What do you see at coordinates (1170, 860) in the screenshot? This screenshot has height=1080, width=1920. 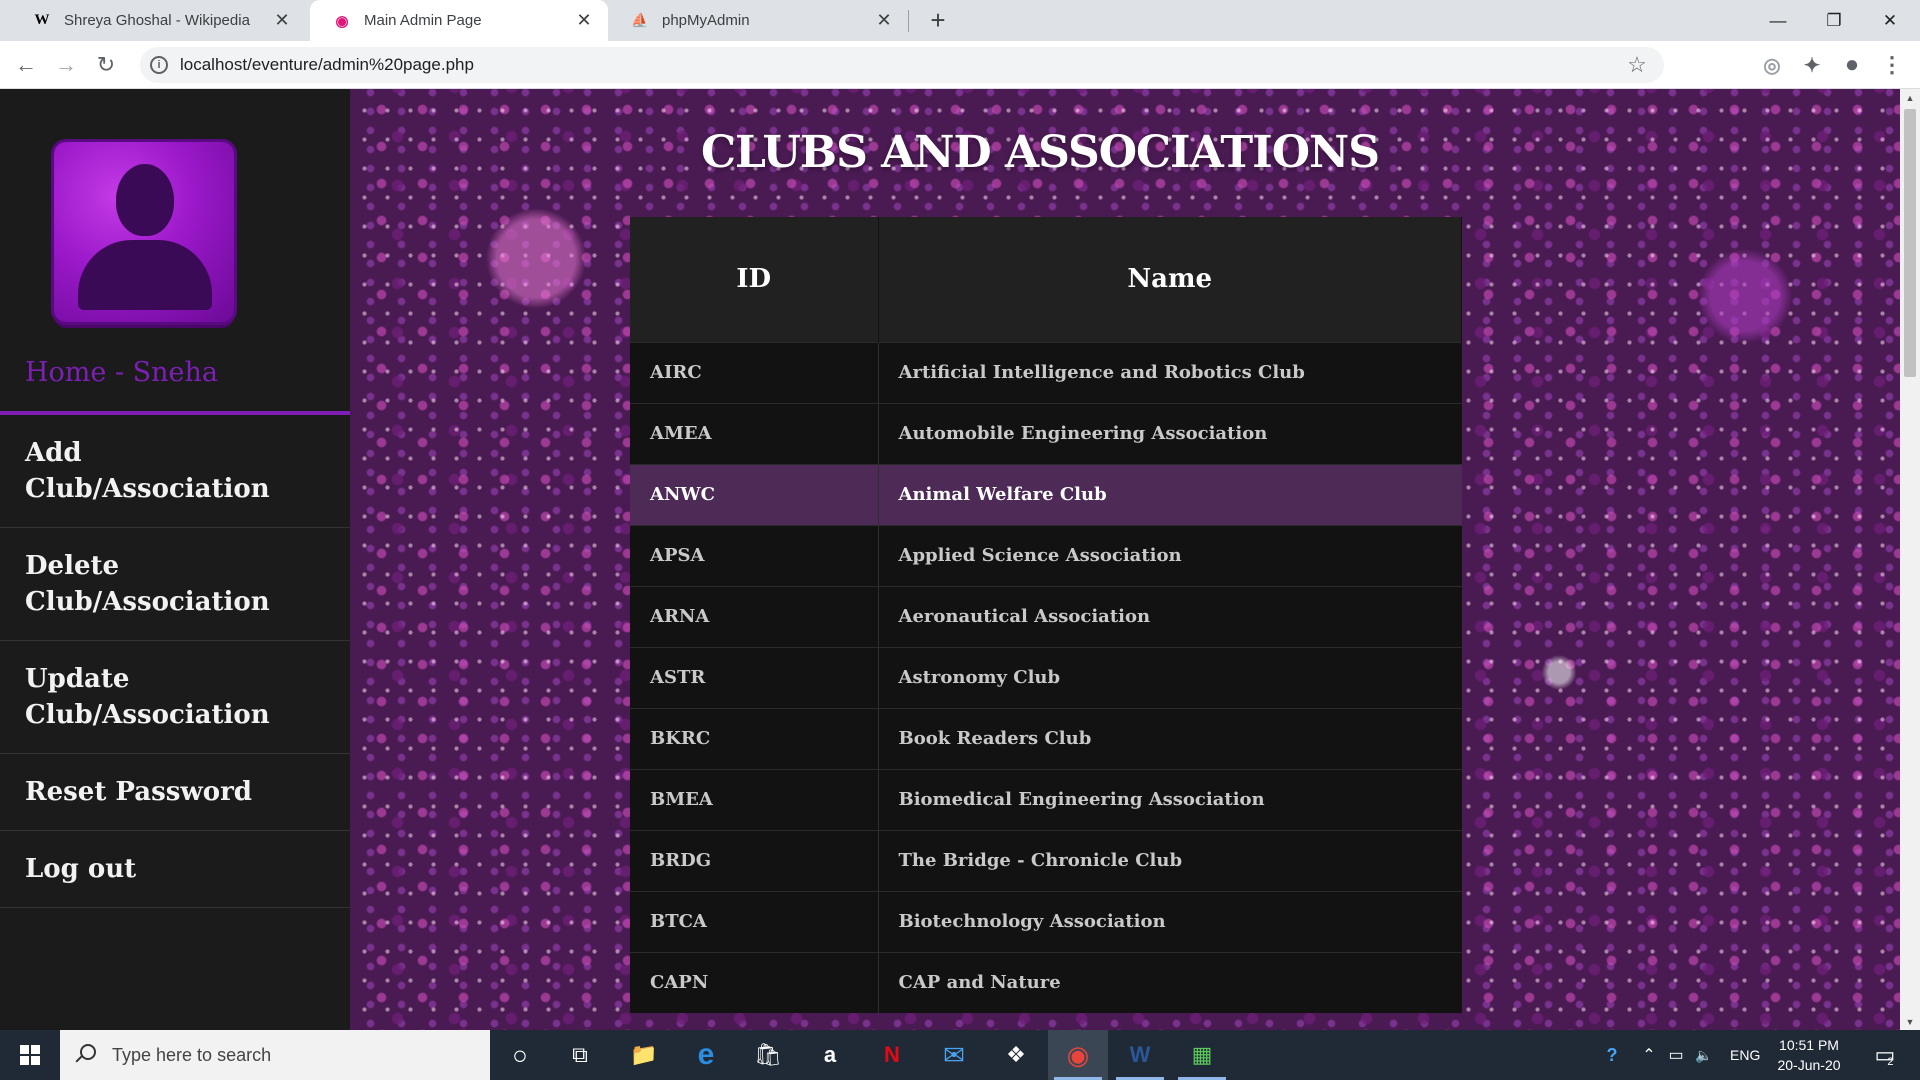 I see `cell-name: The Bridge - Chronicle Club` at bounding box center [1170, 860].